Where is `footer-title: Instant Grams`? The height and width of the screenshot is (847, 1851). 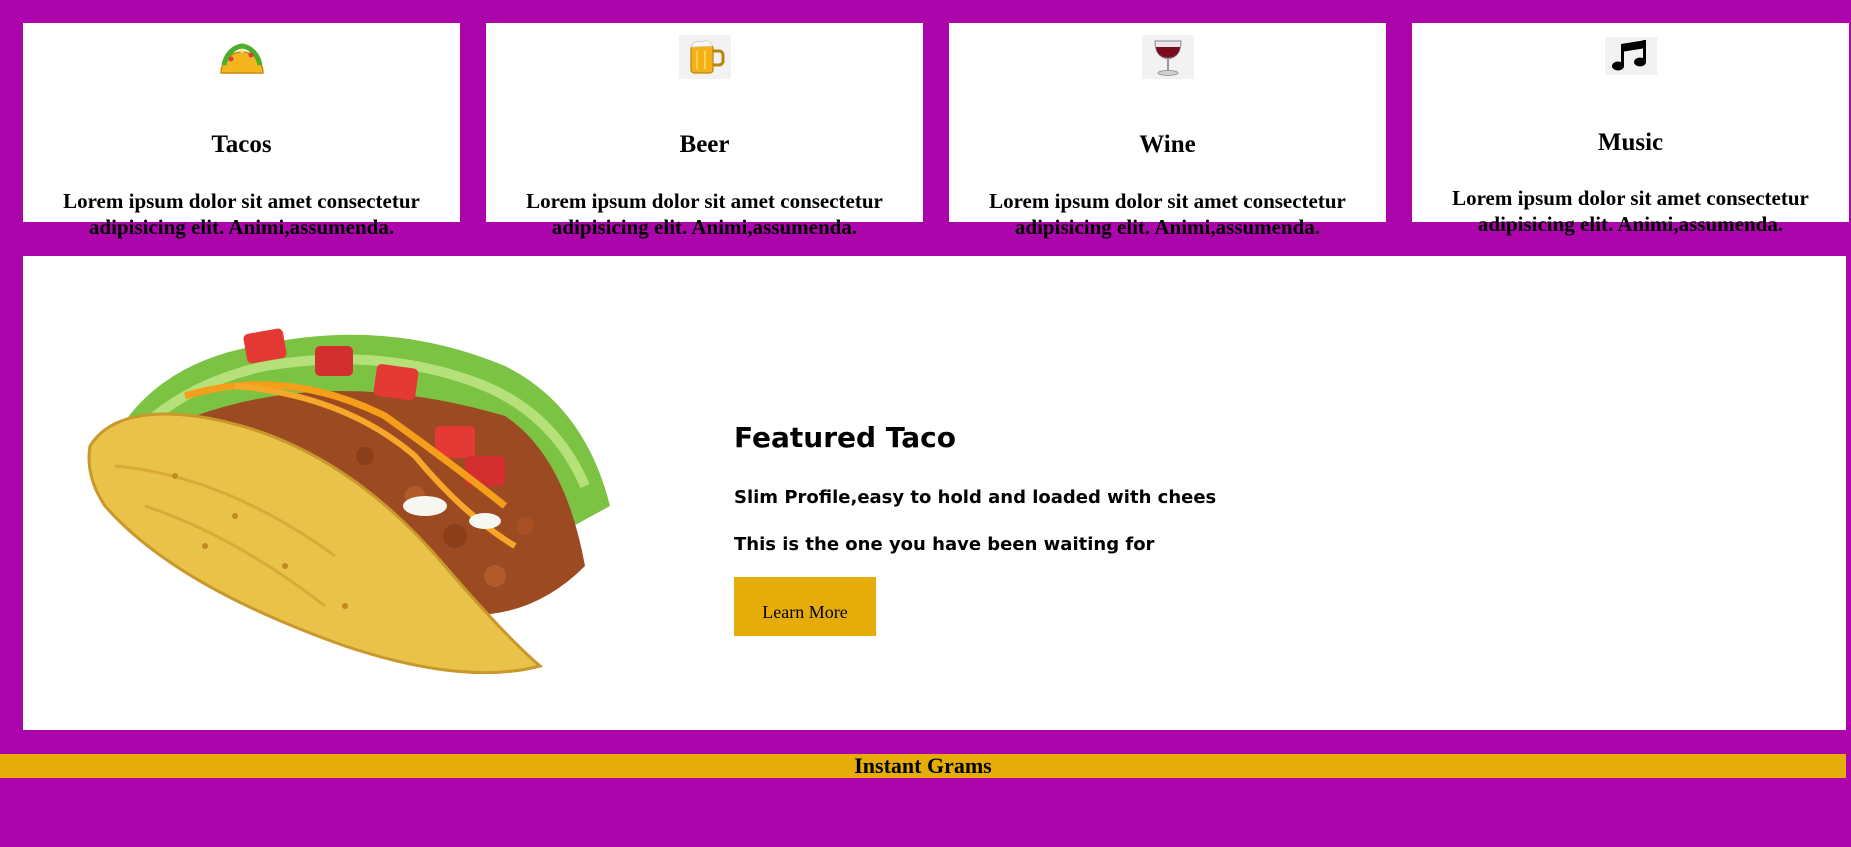 footer-title: Instant Grams is located at coordinates (923, 765).